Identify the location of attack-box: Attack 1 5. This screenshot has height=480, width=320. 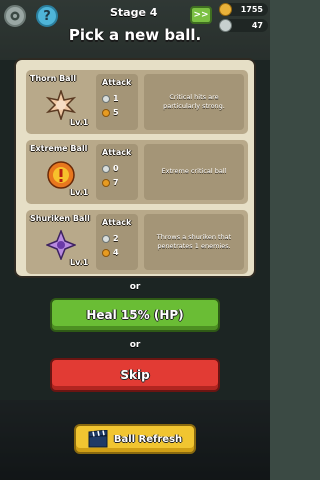
(117, 102).